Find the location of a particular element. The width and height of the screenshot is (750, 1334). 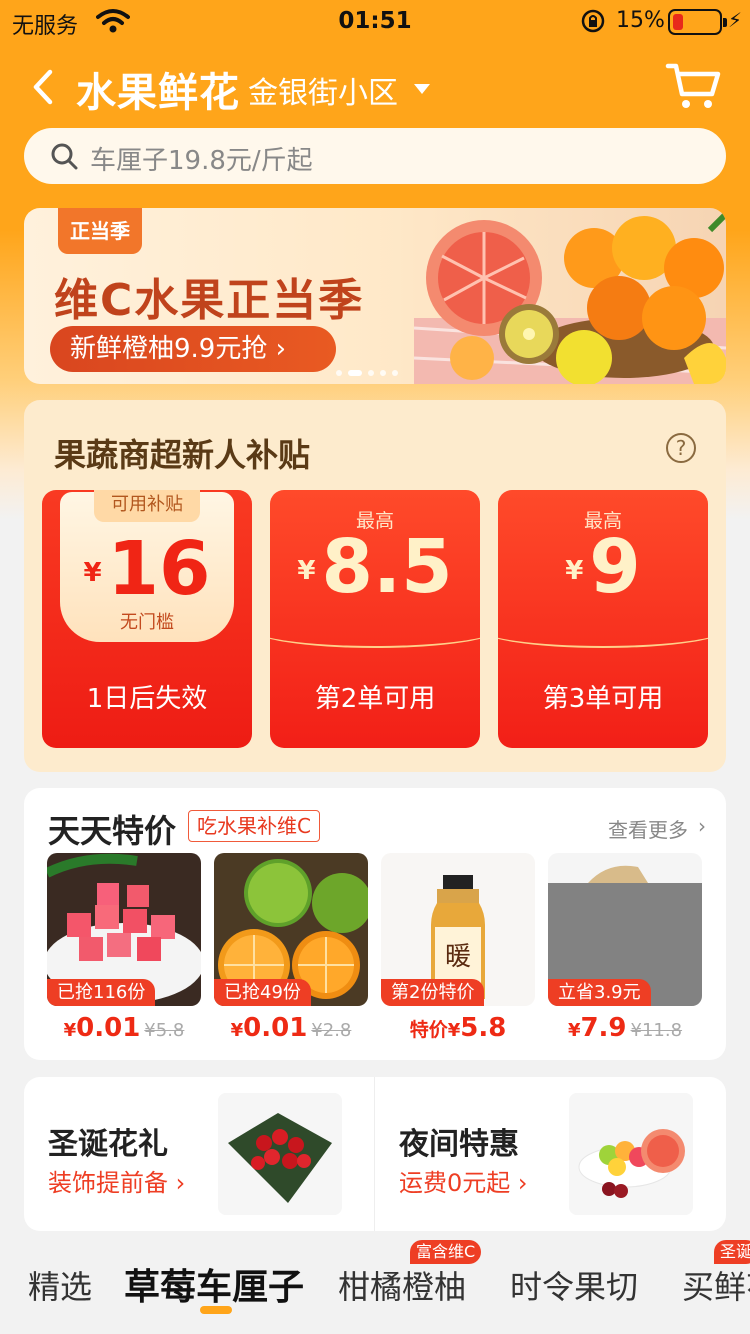

tab-flowers: 买鲜花 圣诞 is located at coordinates (716, 1274).